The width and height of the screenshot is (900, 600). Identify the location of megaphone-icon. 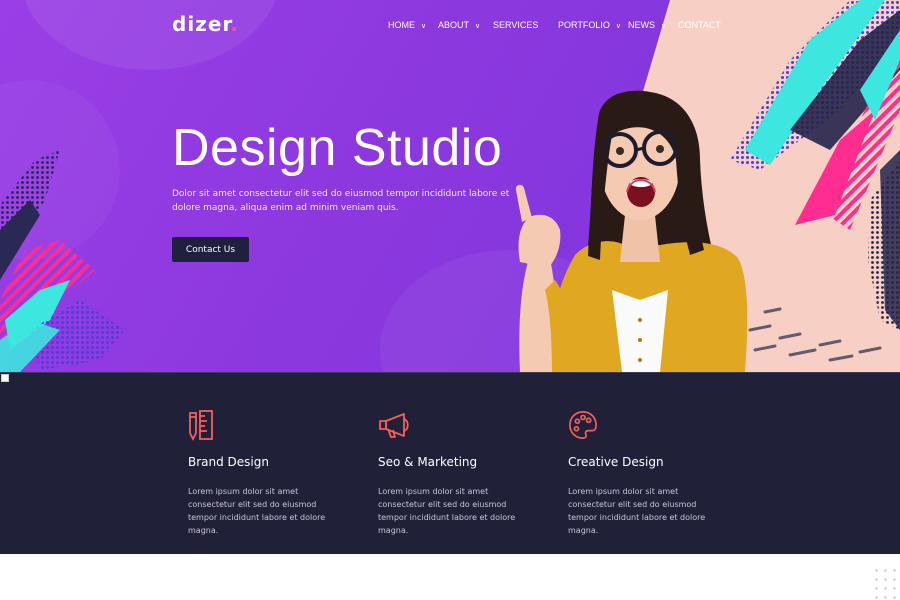
(394, 425).